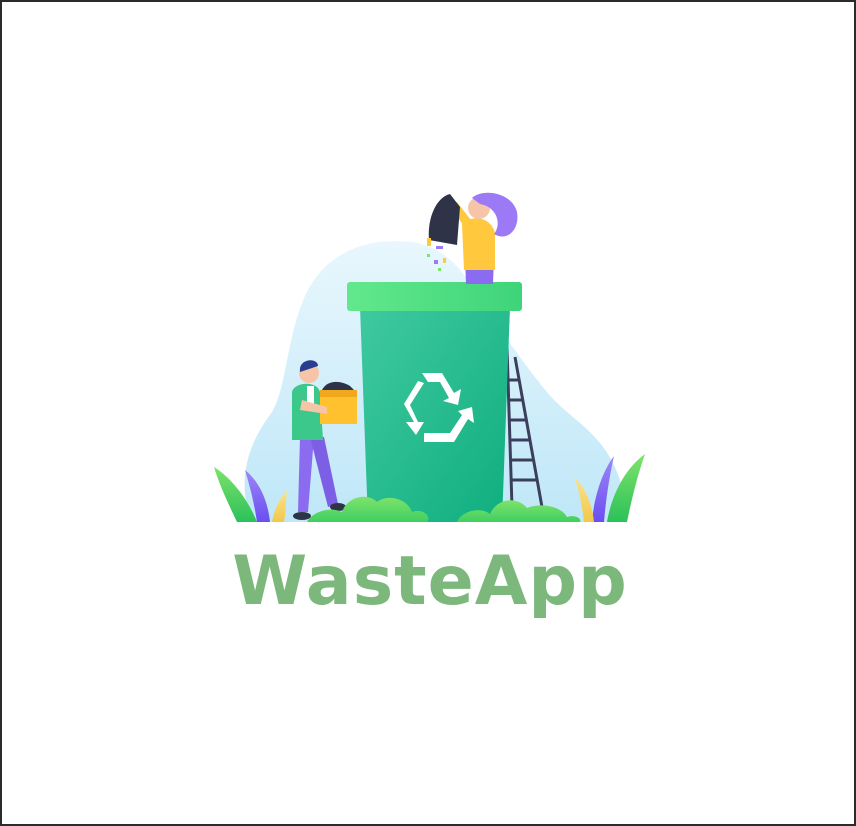 The height and width of the screenshot is (826, 856). I want to click on recycle-bin-lid, so click(434, 296).